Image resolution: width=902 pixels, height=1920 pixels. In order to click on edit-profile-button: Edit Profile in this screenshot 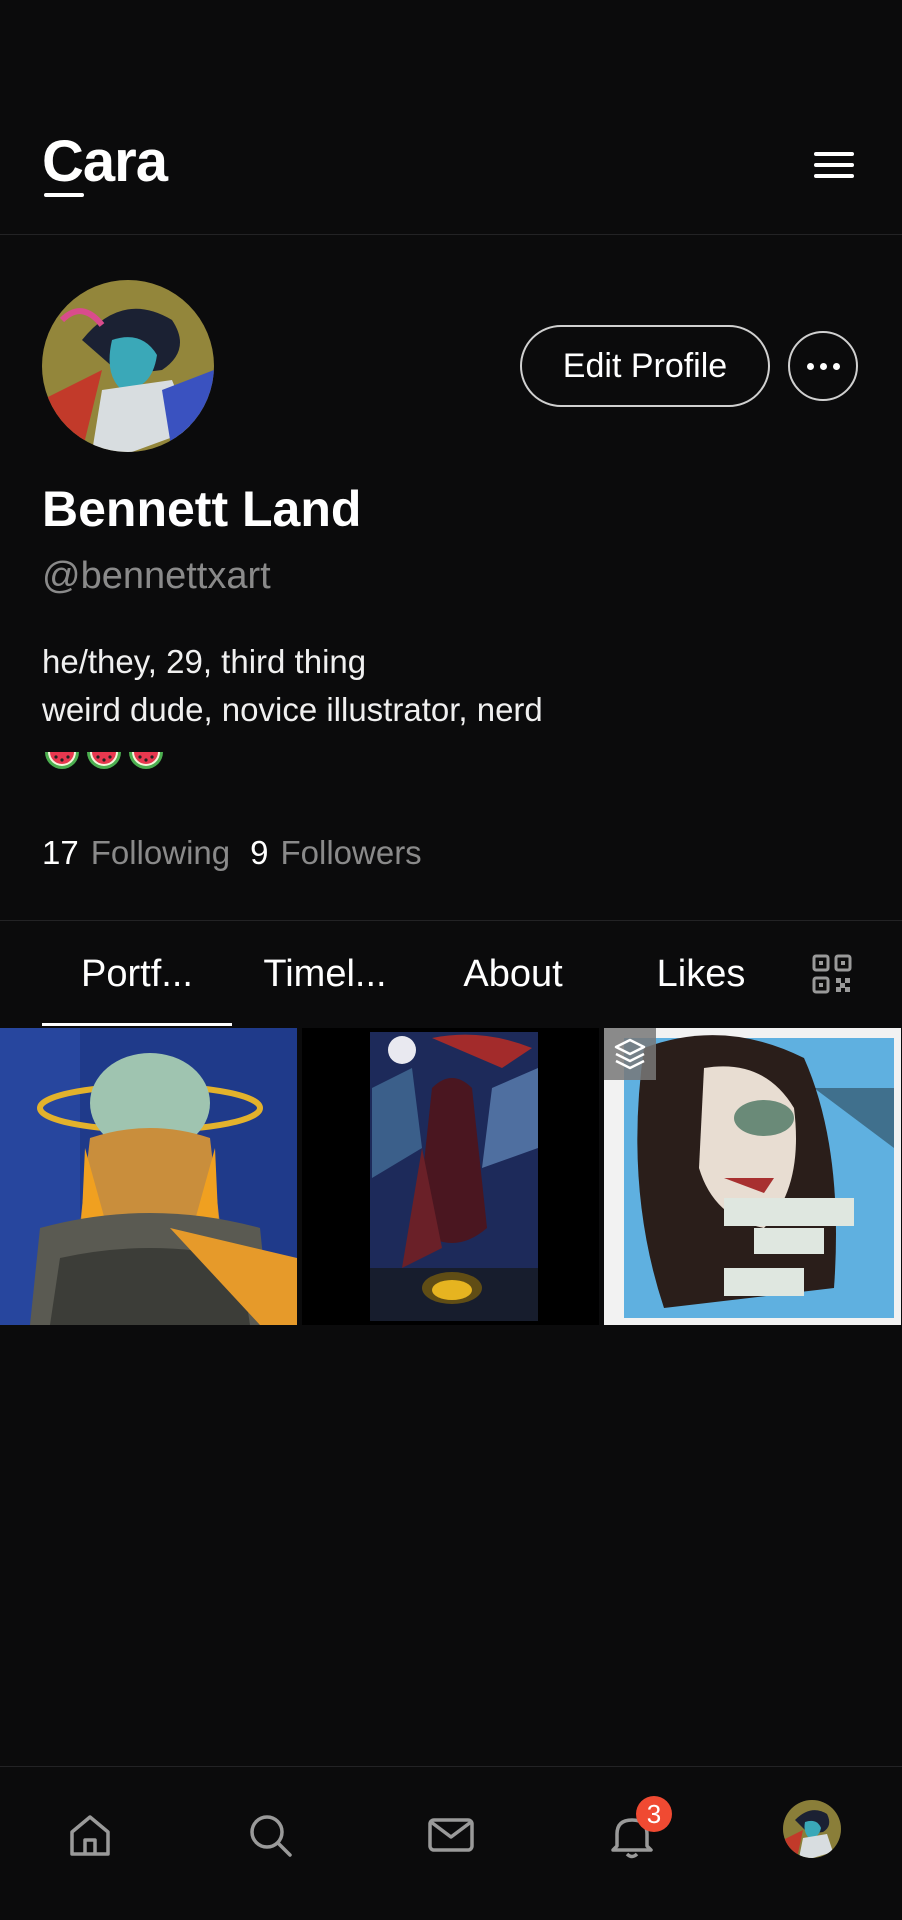, I will do `click(645, 366)`.